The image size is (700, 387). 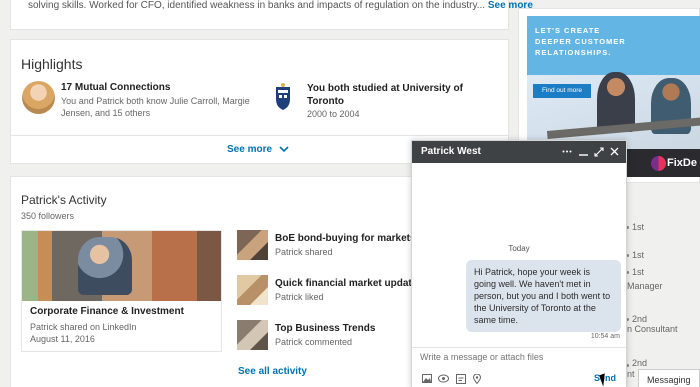 I want to click on messaging-tab-label: Messaging, so click(x=669, y=380).